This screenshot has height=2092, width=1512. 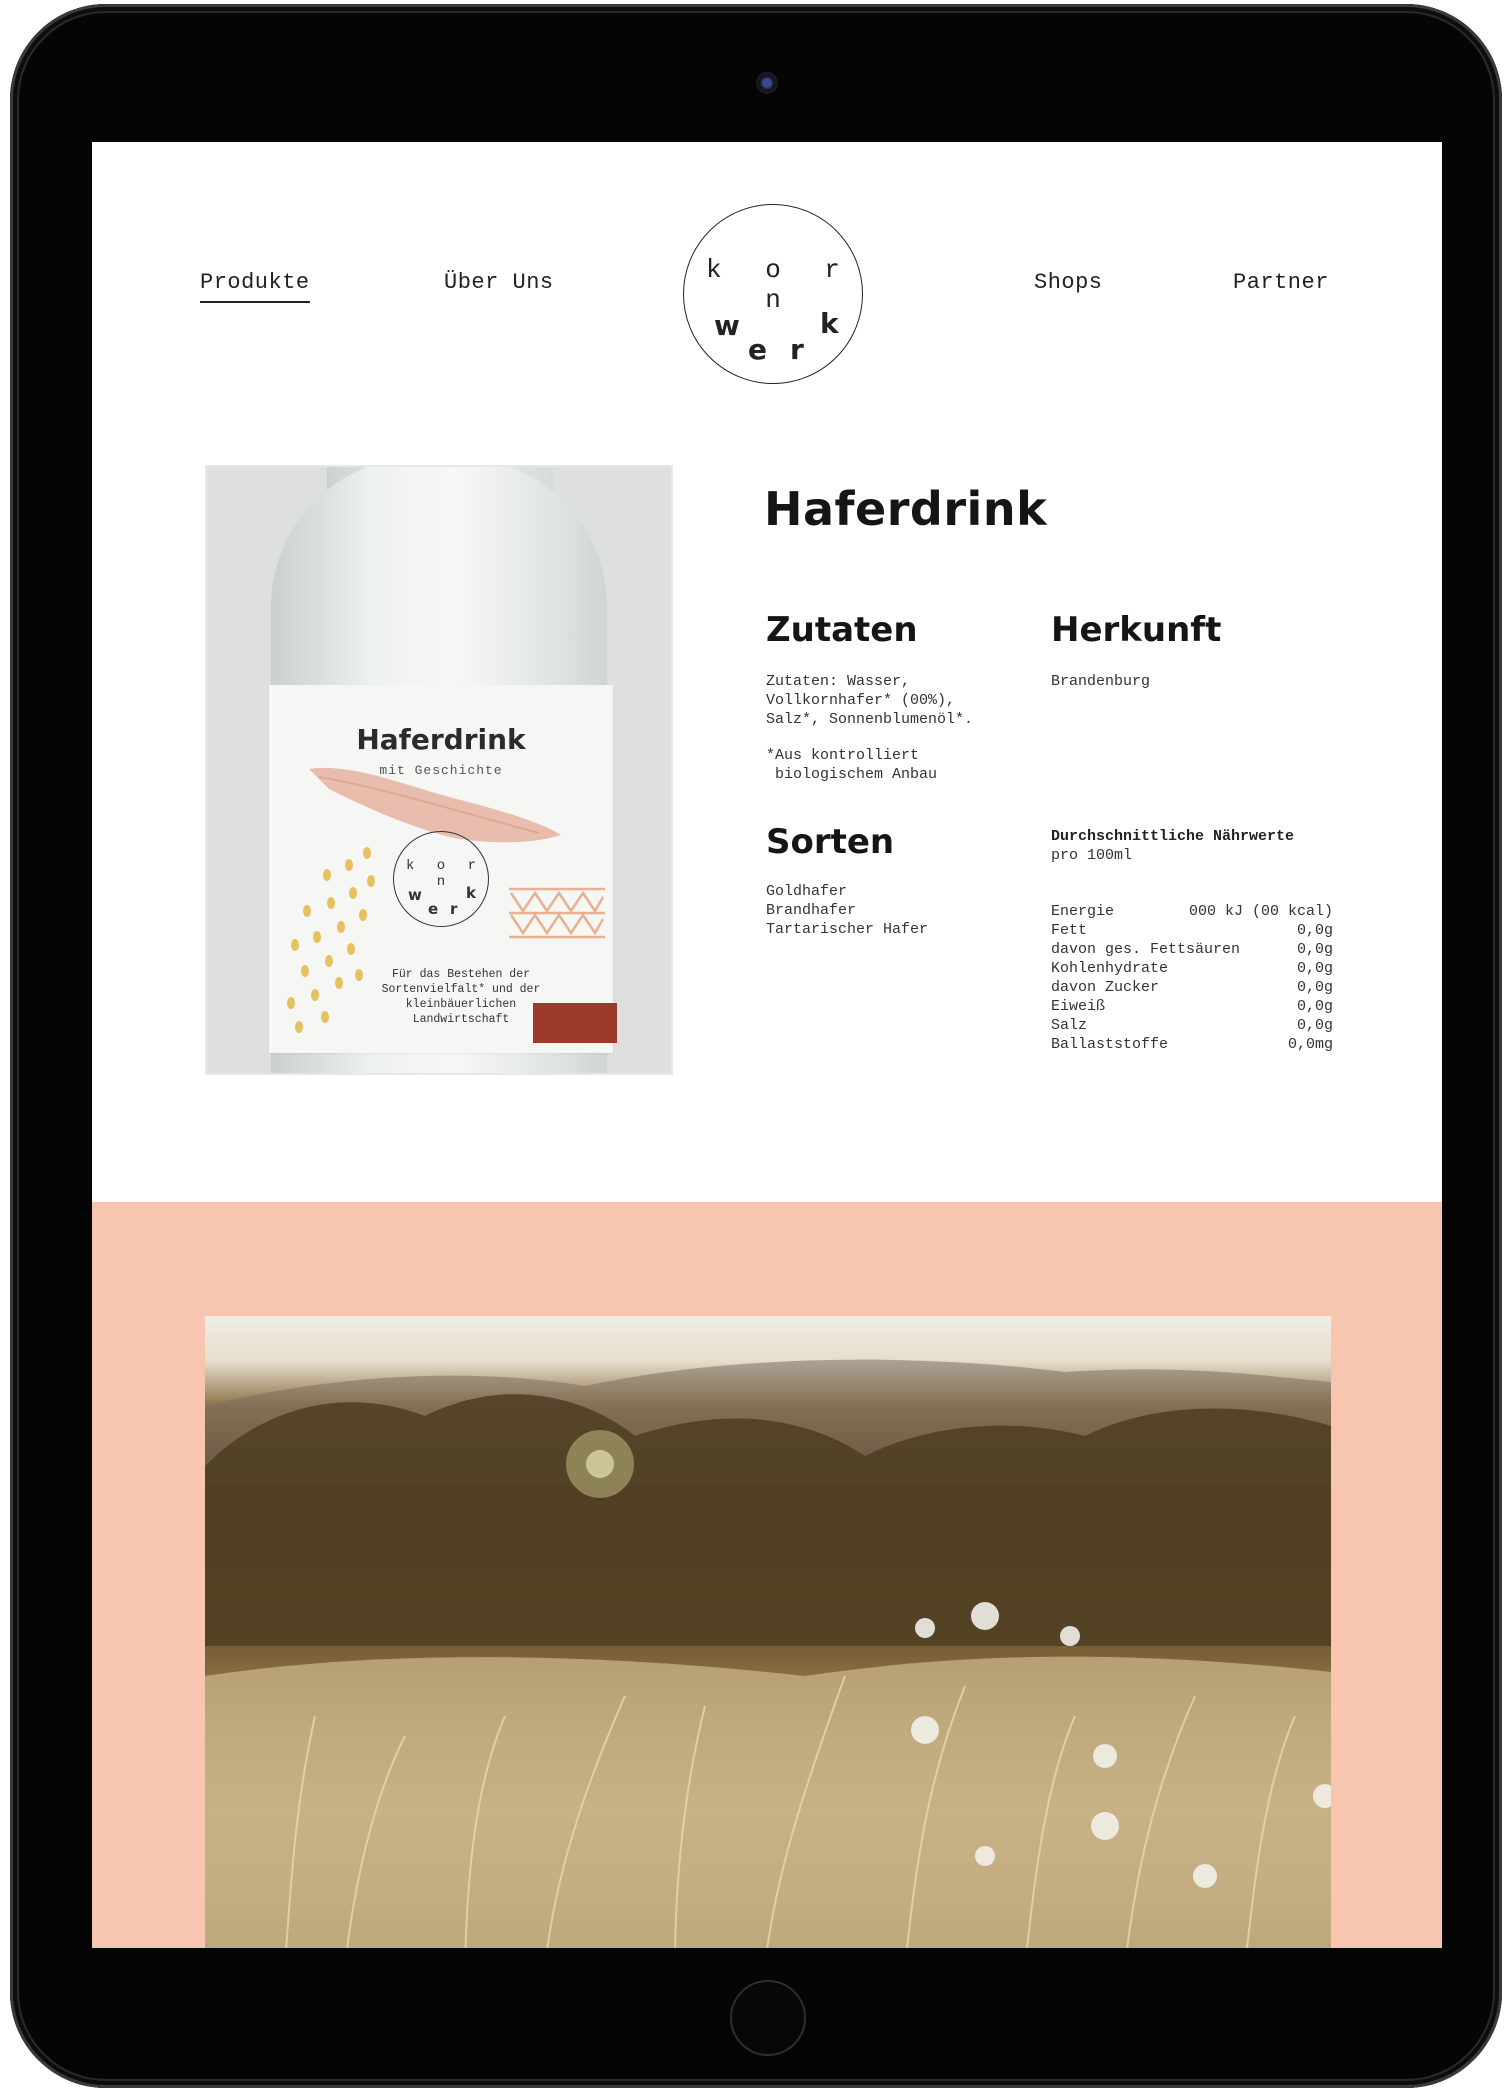 I want to click on zutaten-heading: Zutaten, so click(x=842, y=630).